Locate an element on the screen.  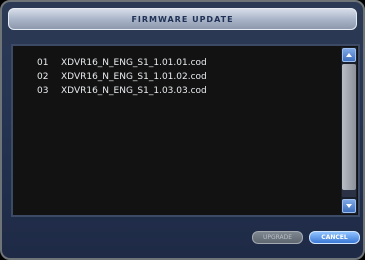
scroll-up-button is located at coordinates (349, 55).